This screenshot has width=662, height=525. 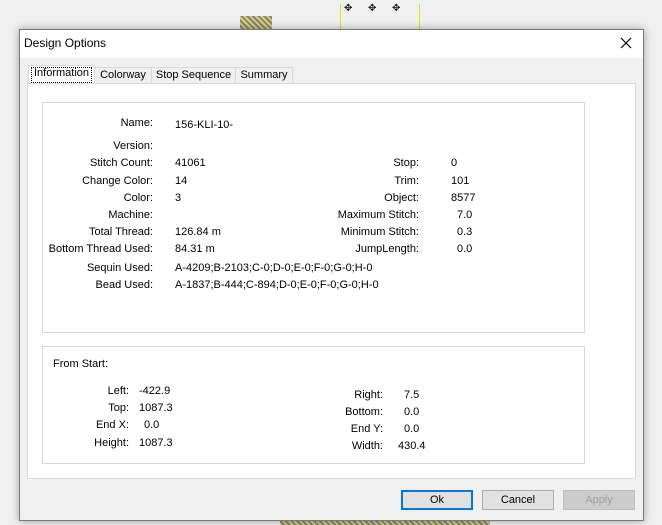 I want to click on total-thread-label: Total Thread:, so click(x=120, y=232).